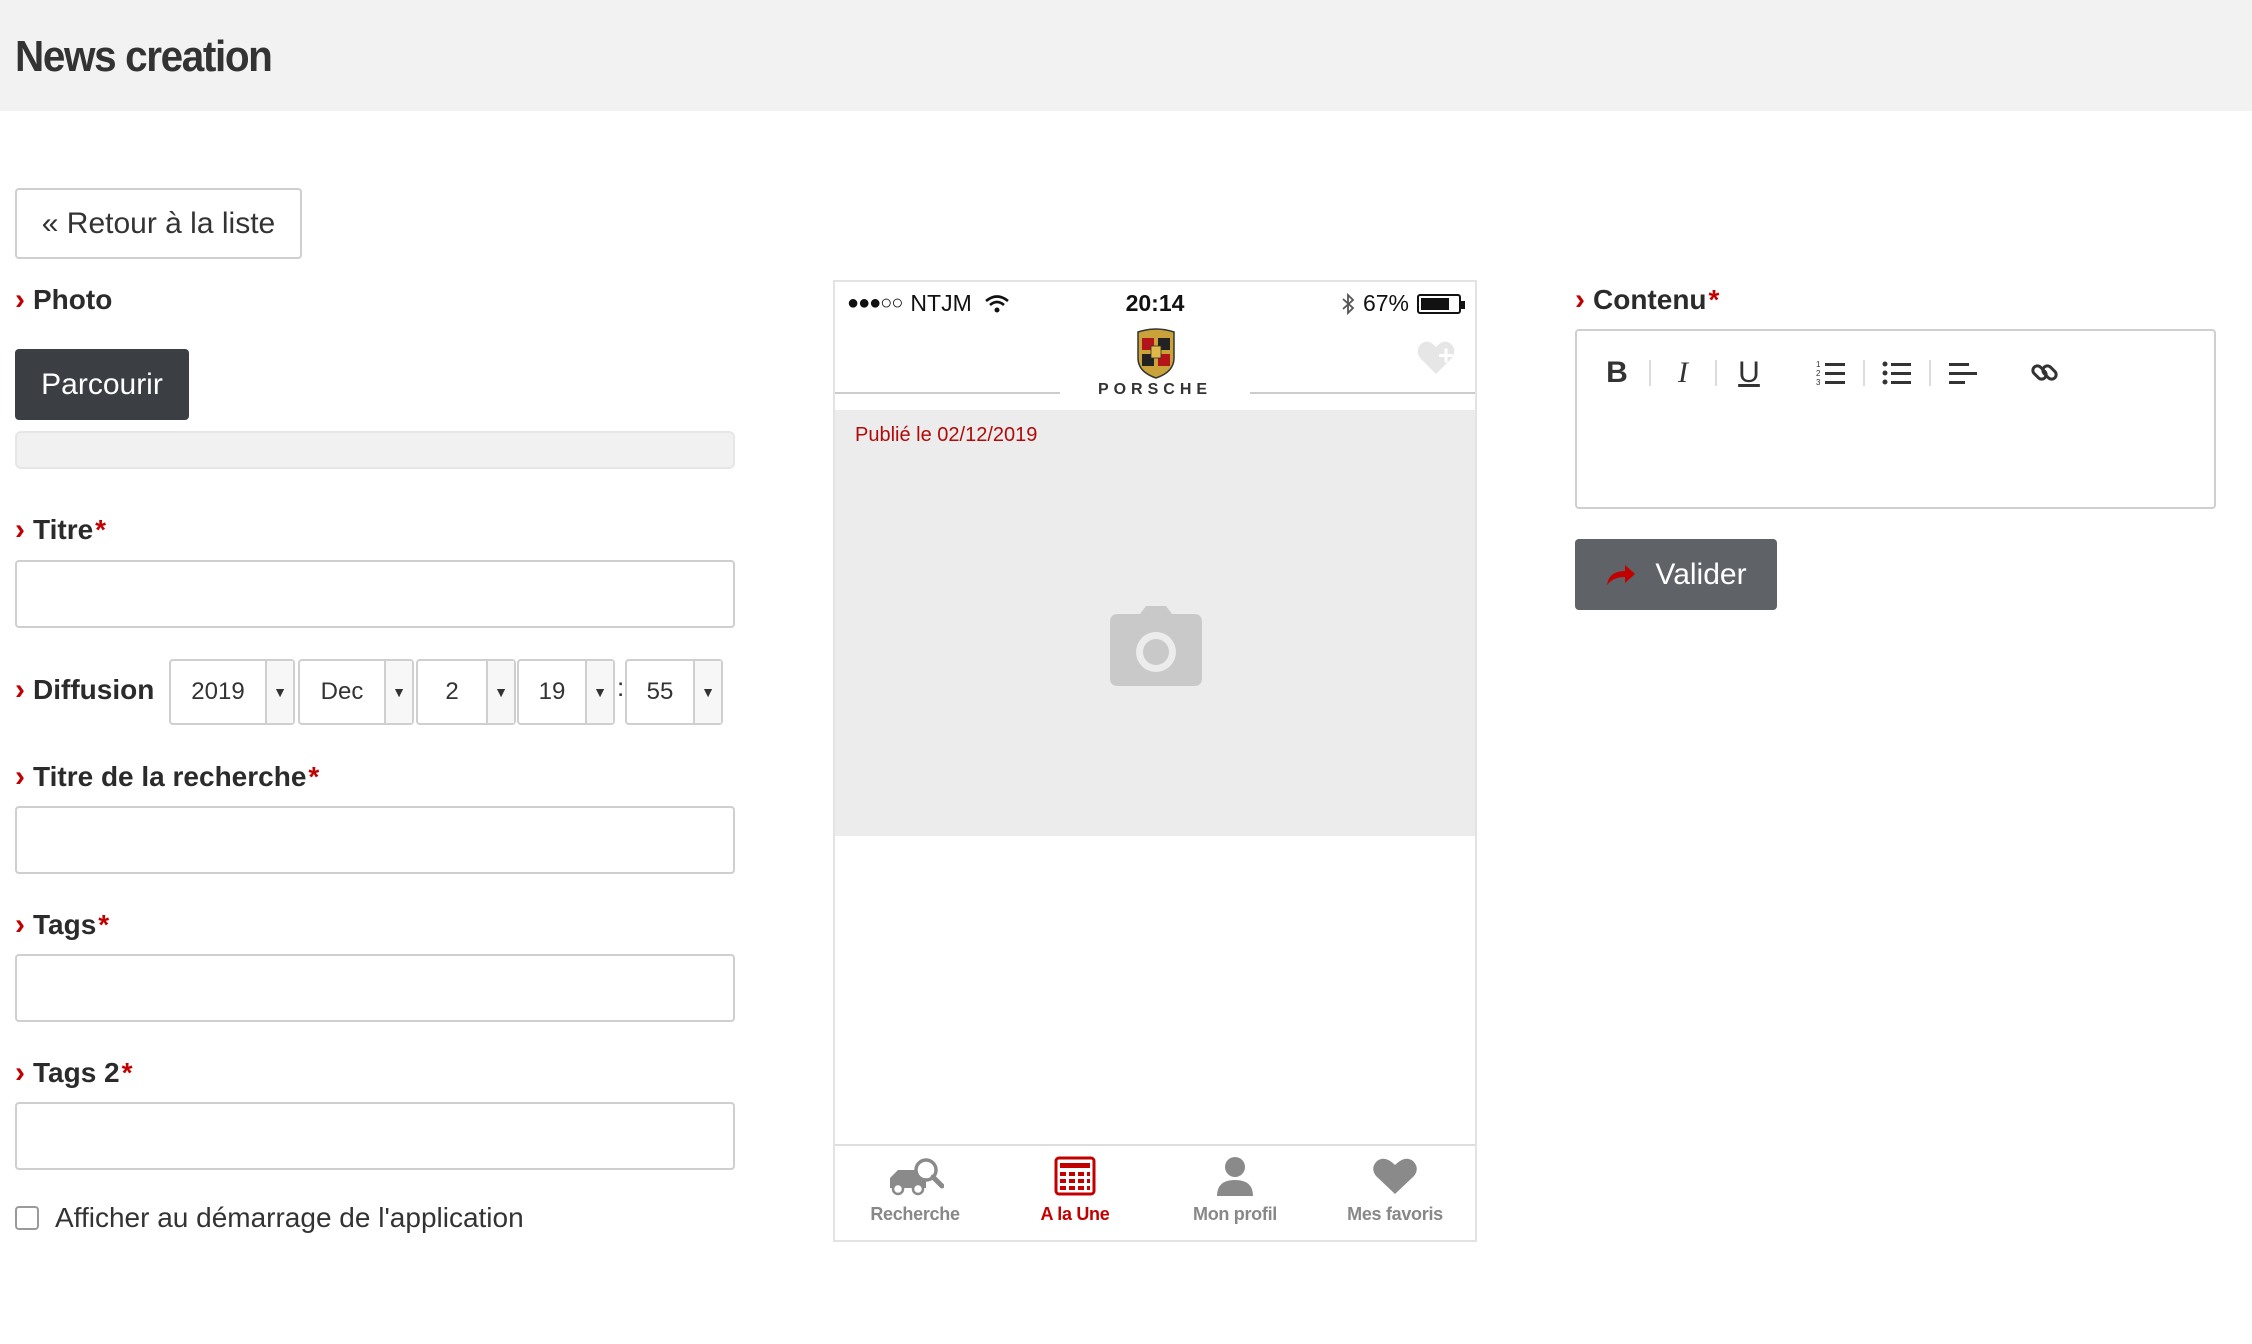 The height and width of the screenshot is (1344, 2252). I want to click on titre-recherche-label: › Titre de la recherche *, so click(167, 776).